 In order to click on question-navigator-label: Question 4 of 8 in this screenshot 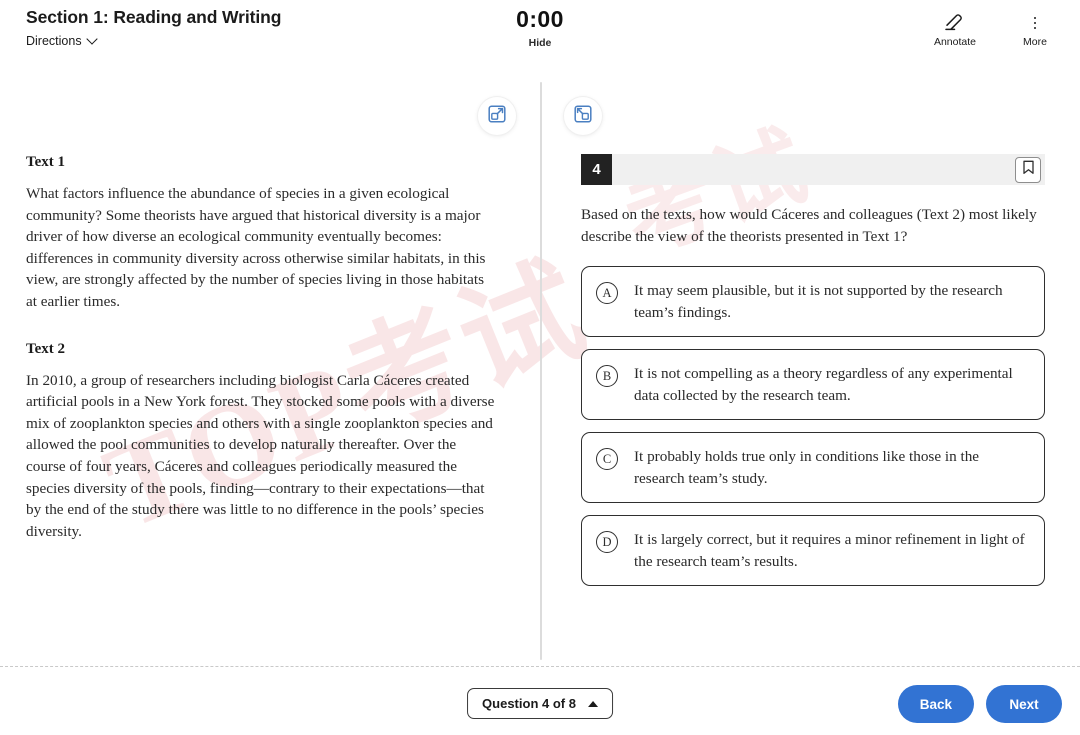, I will do `click(529, 703)`.